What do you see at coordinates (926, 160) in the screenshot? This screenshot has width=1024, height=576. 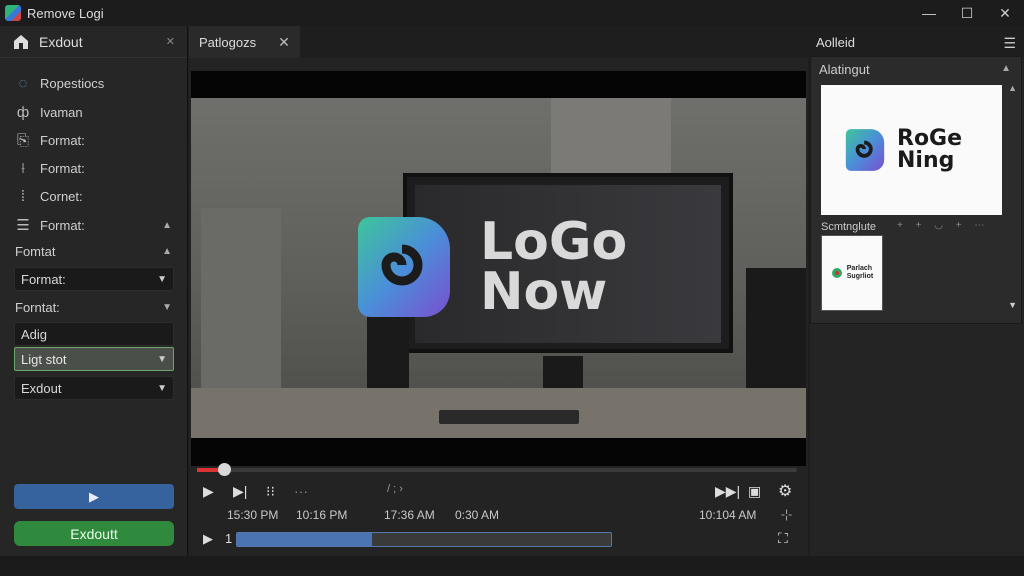 I see `thumbnail-line-2: Ning` at bounding box center [926, 160].